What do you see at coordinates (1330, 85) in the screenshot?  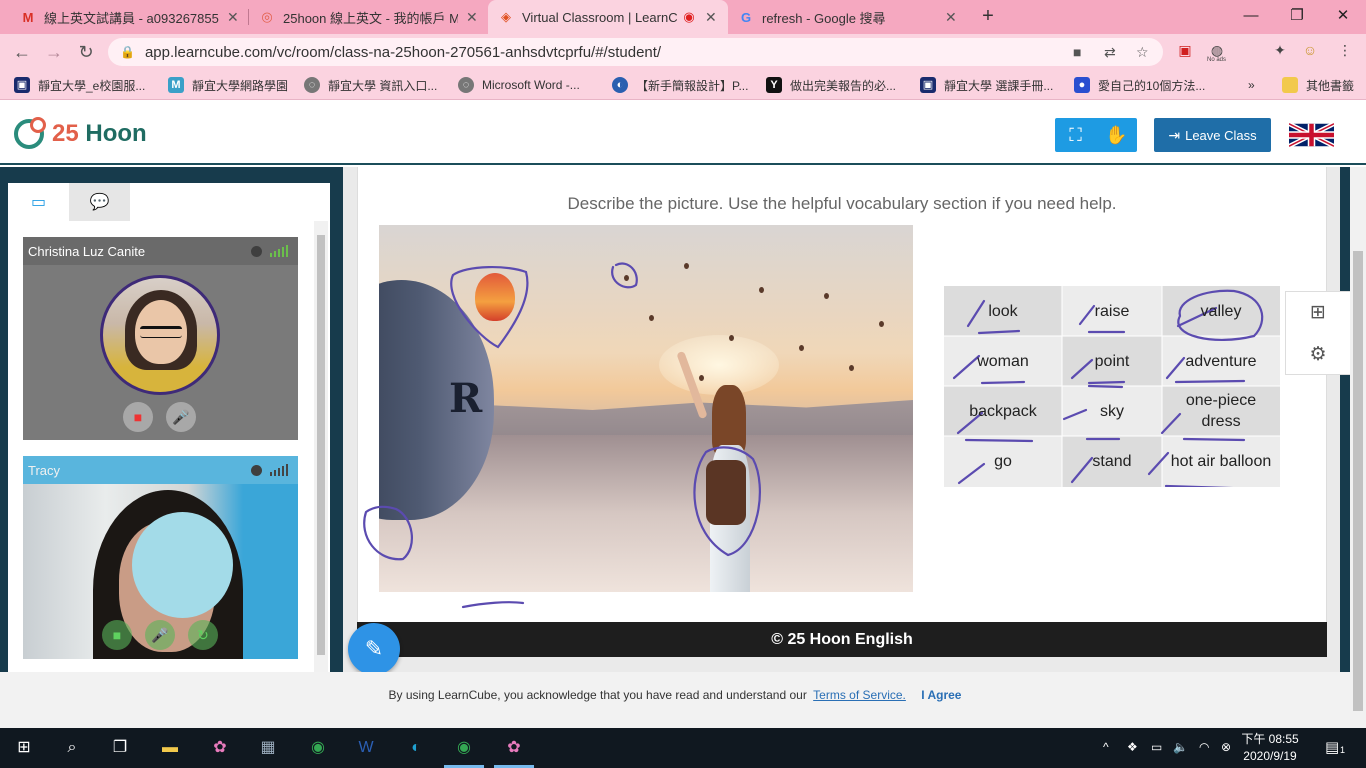 I see `bookmark-label: 其他書籤` at bounding box center [1330, 85].